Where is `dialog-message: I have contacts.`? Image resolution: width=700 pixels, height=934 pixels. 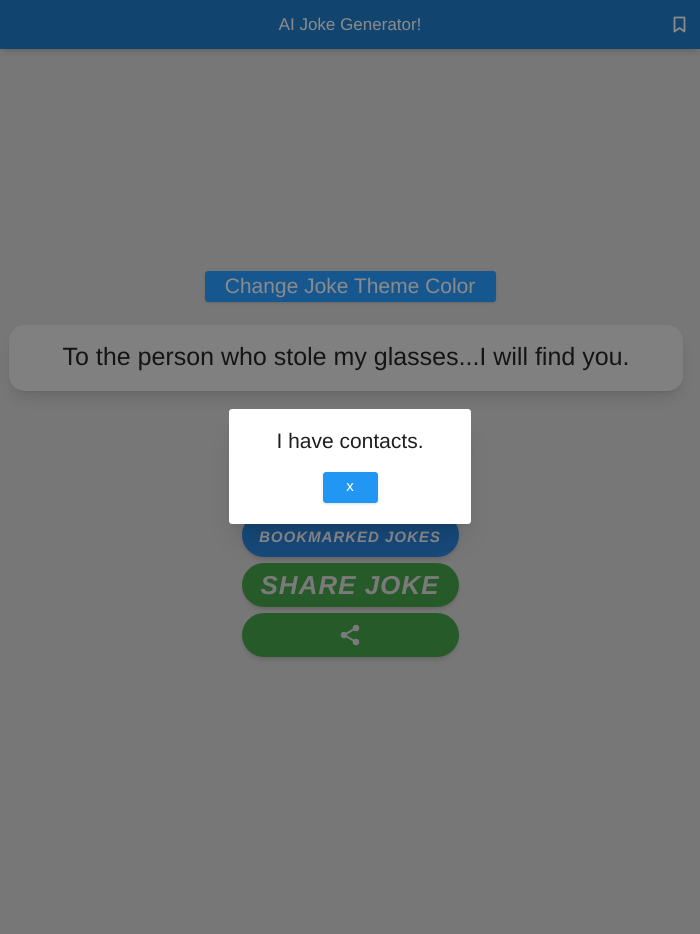 dialog-message: I have contacts. is located at coordinates (350, 442).